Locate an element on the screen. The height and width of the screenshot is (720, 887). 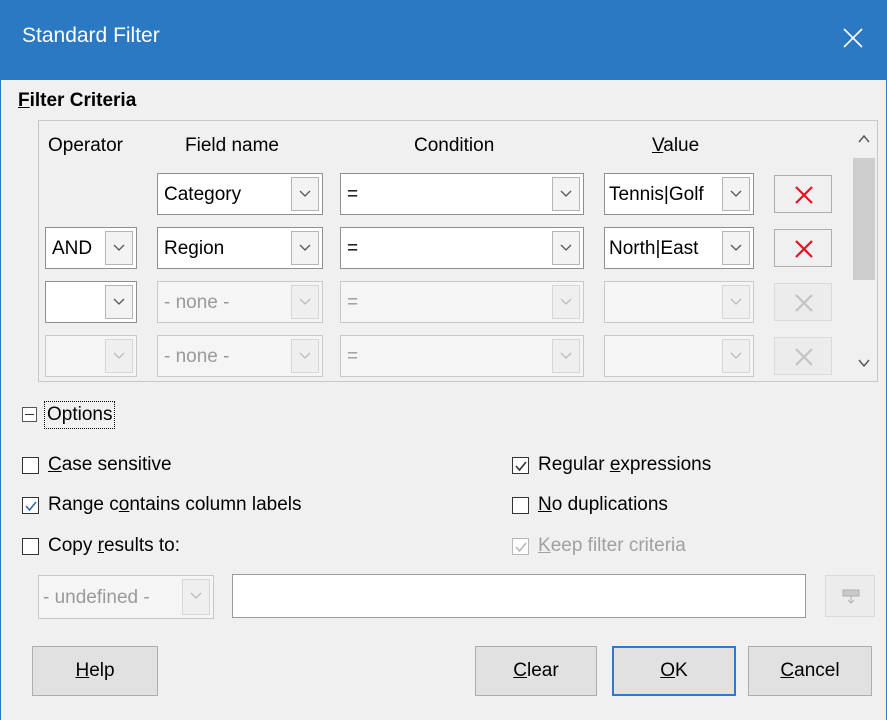
shrink-icon is located at coordinates (851, 596).